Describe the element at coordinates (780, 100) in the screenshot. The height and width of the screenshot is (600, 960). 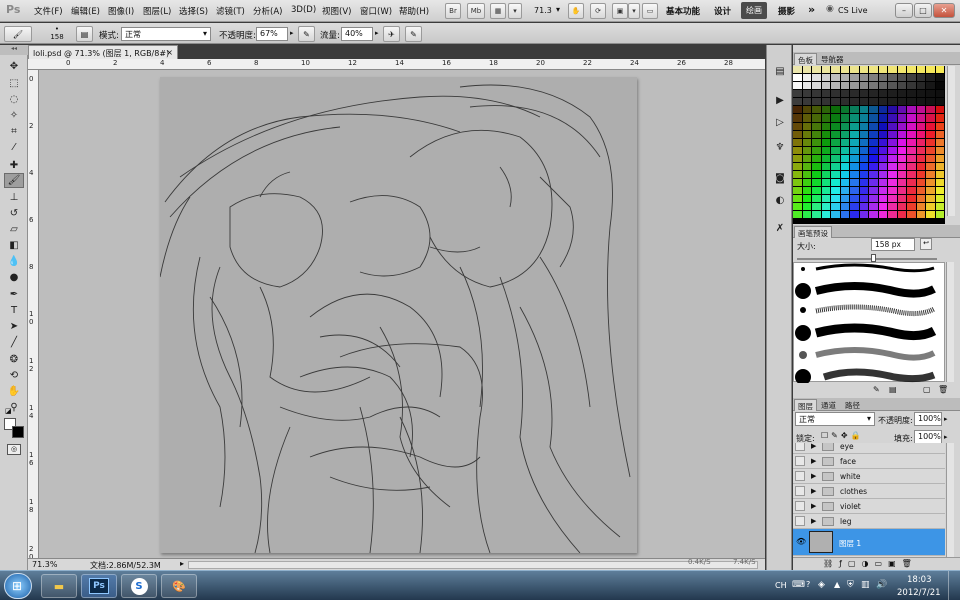
I see `actions-panel-button: ▶` at that location.